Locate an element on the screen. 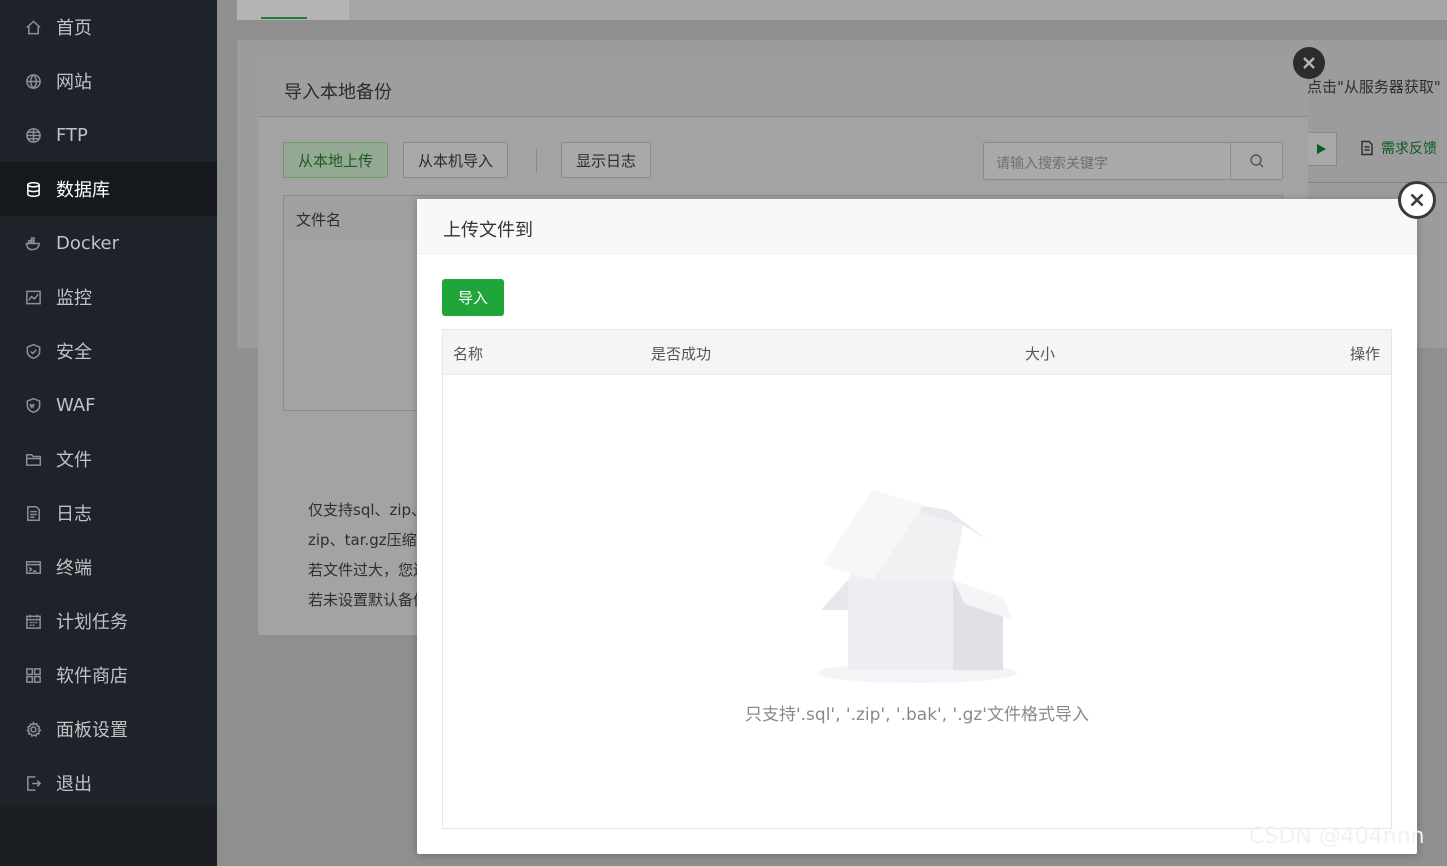 This screenshot has height=866, width=1447. sidebar-item-terminal: 终端 is located at coordinates (108, 567).